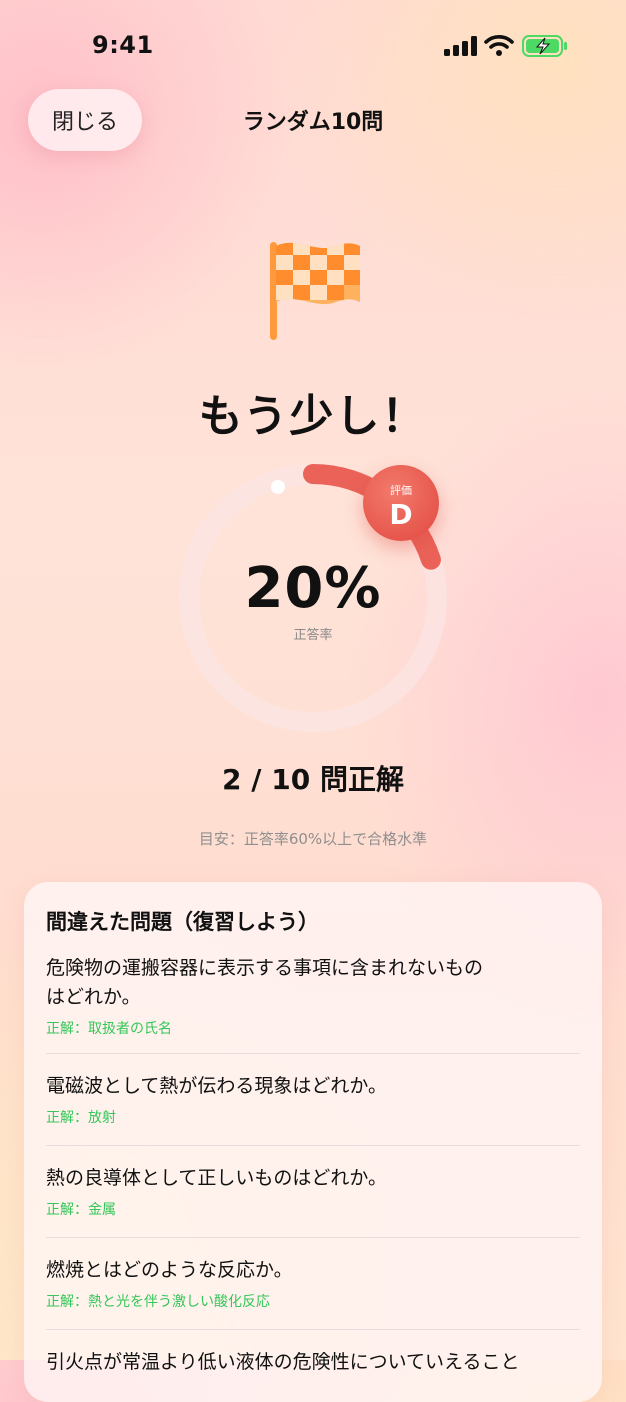 This screenshot has height=1402, width=626. Describe the element at coordinates (401, 514) in the screenshot. I see `grade-value: D` at that location.